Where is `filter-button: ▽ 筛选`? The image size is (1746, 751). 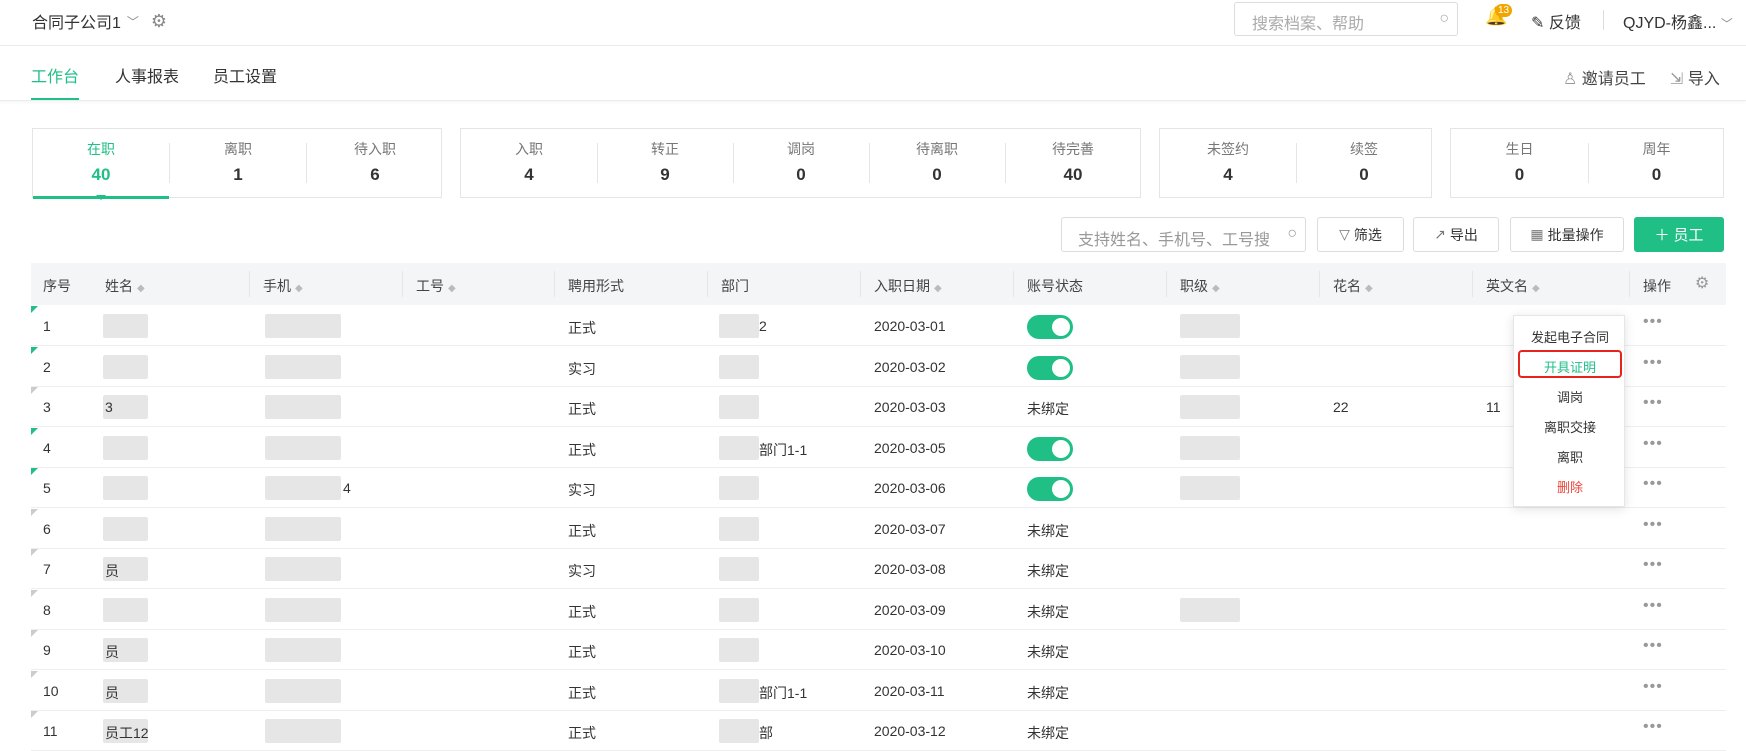
filter-button: ▽ 筛选 is located at coordinates (1360, 234).